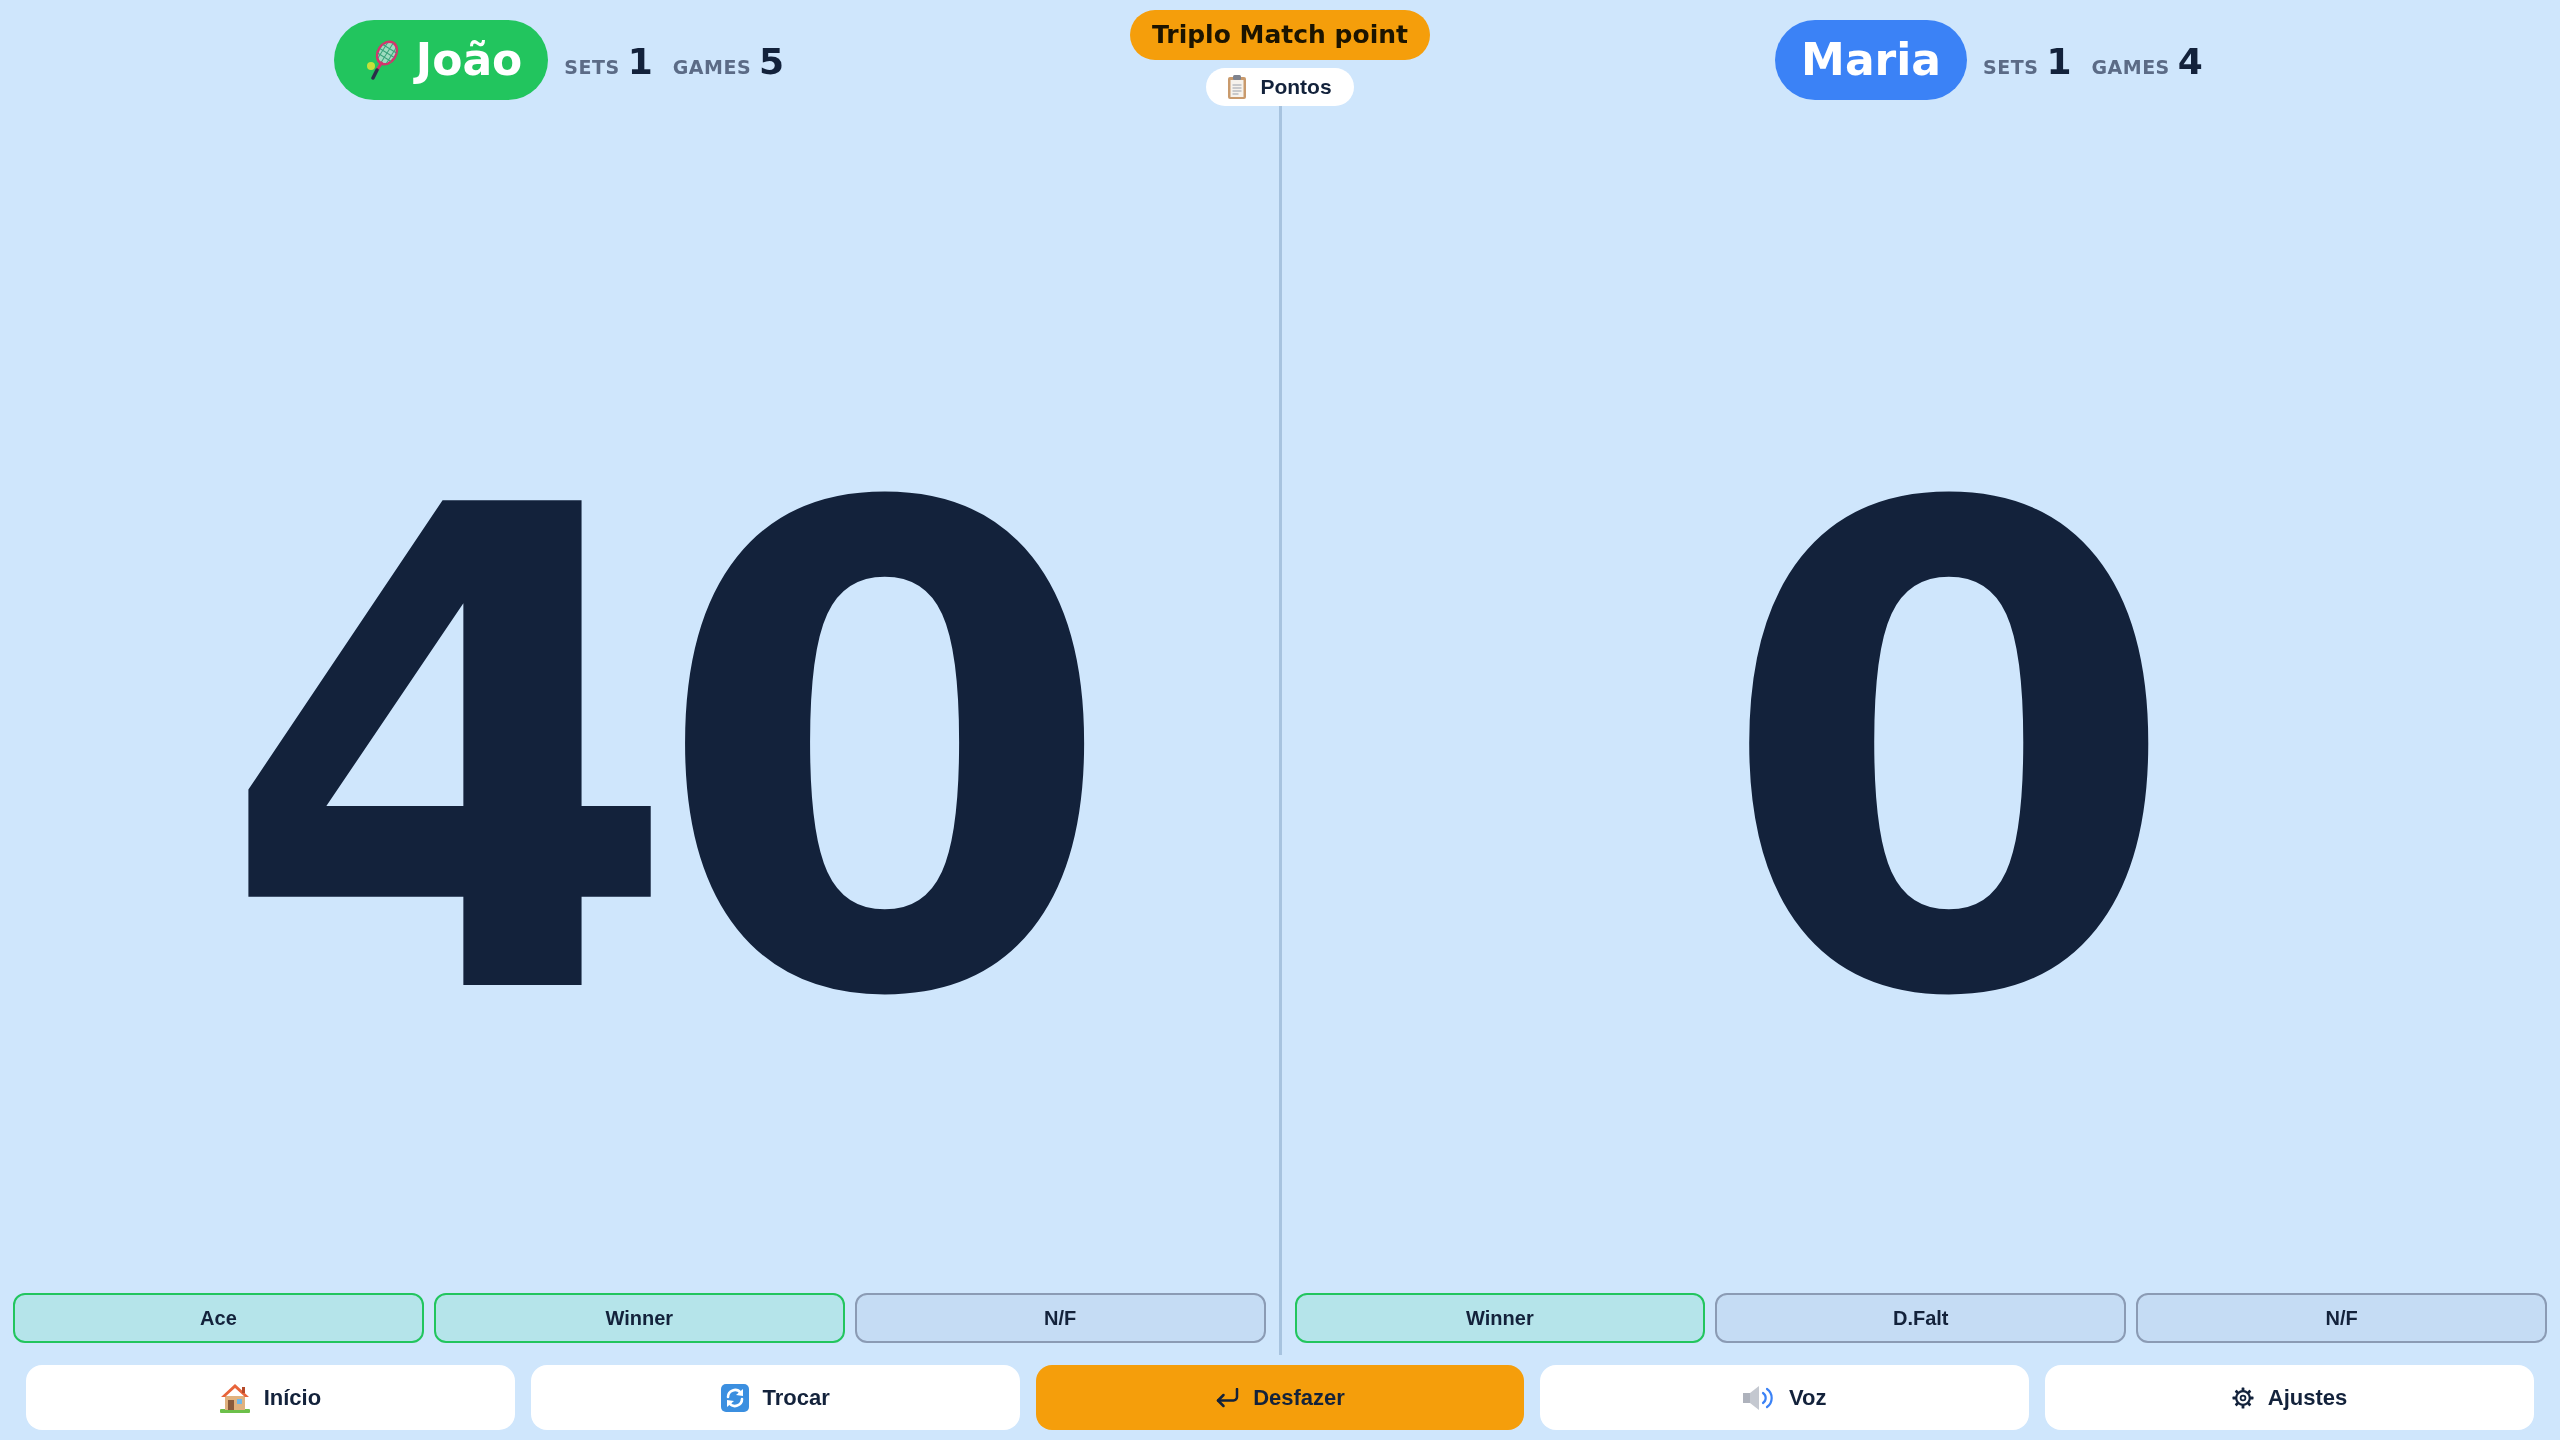  Describe the element at coordinates (1759, 1397) in the screenshot. I see `speaker-icon` at that location.